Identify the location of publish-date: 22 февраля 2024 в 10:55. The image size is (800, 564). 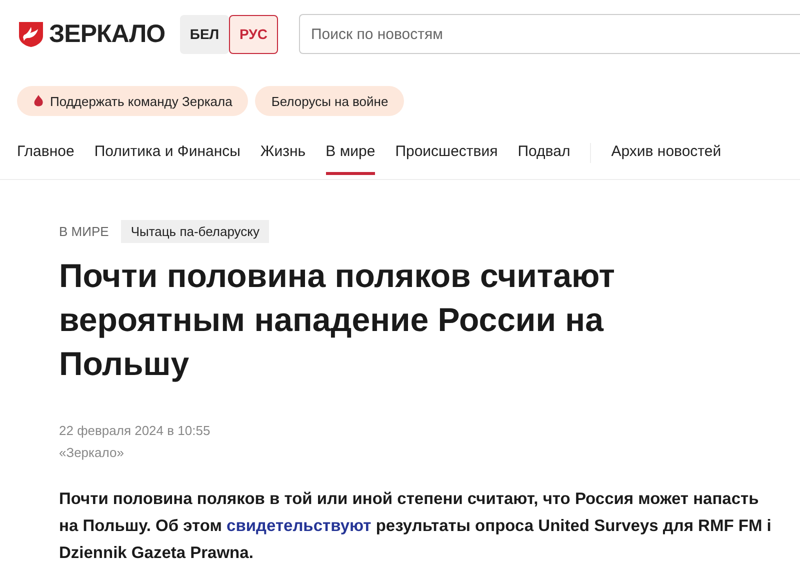
(135, 431).